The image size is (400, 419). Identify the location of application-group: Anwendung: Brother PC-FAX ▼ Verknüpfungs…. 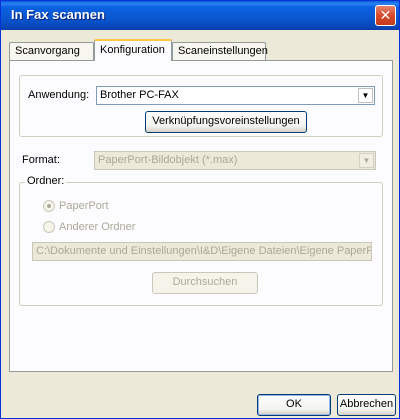
(201, 106).